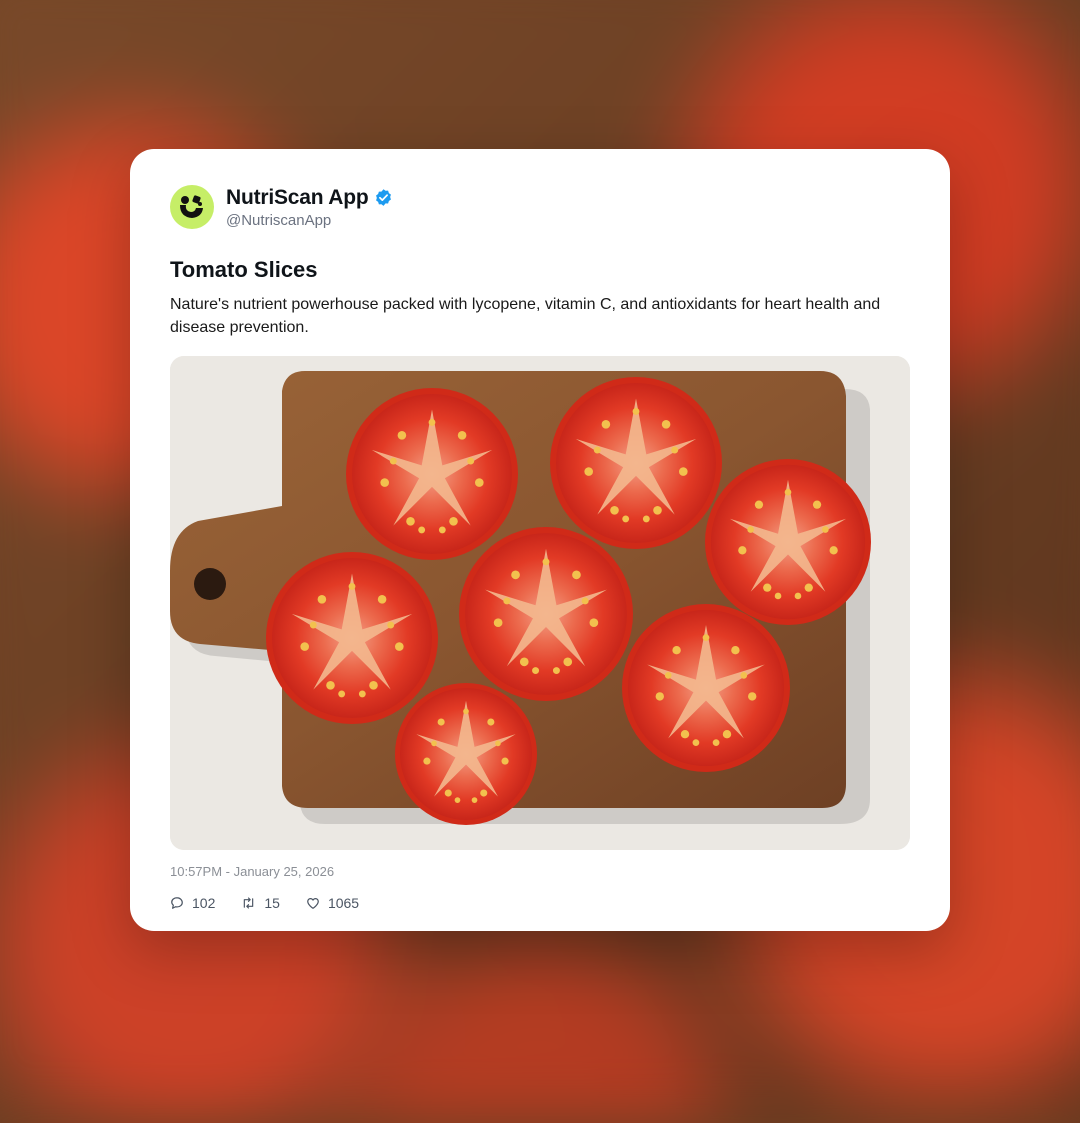 This screenshot has height=1123, width=1080. Describe the element at coordinates (244, 269) in the screenshot. I see `post-title: Tomato Slices` at that location.